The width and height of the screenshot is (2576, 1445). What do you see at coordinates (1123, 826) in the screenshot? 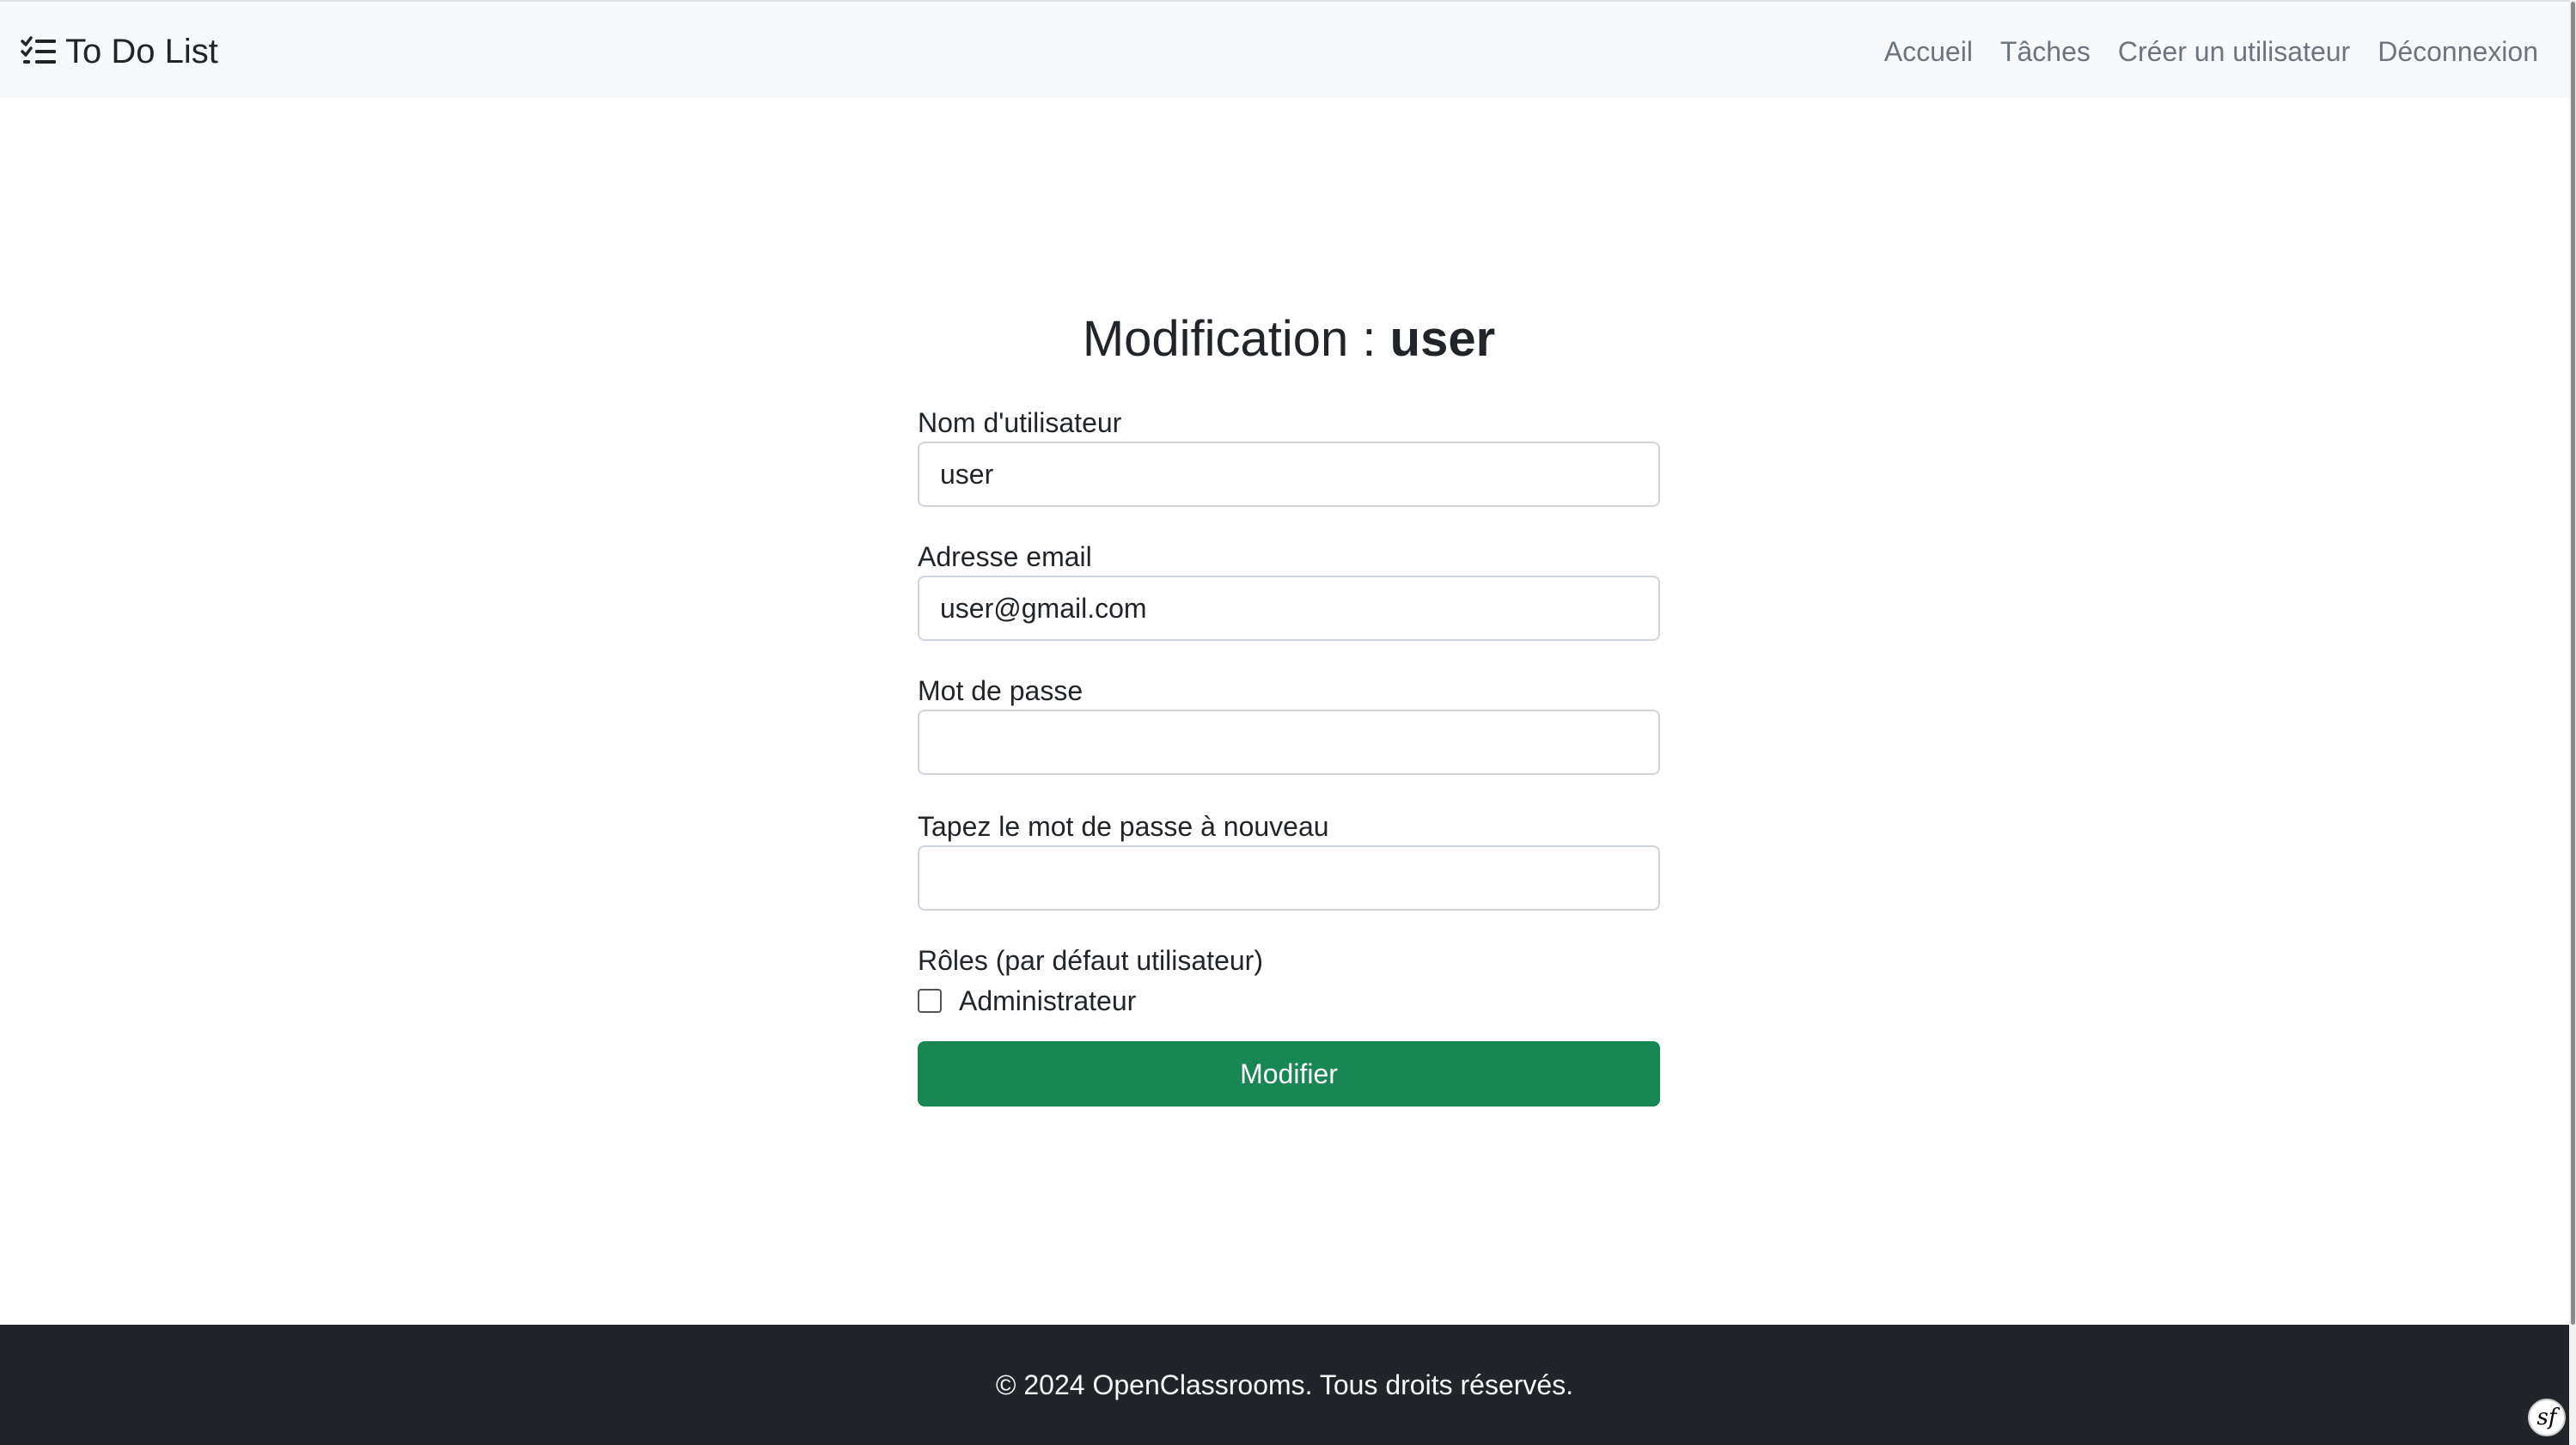
I see `password-repeat-label: Tapez le mot de passe à nouveau` at bounding box center [1123, 826].